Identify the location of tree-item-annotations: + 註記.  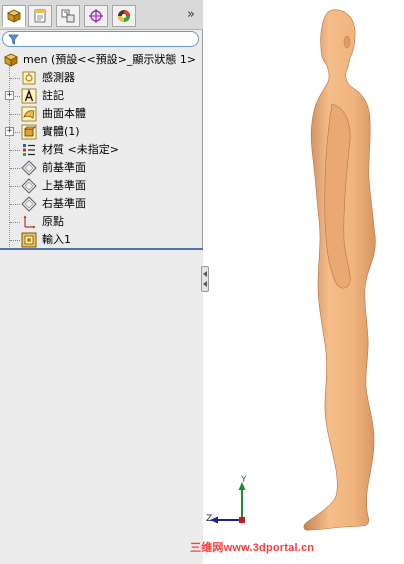
(101, 96).